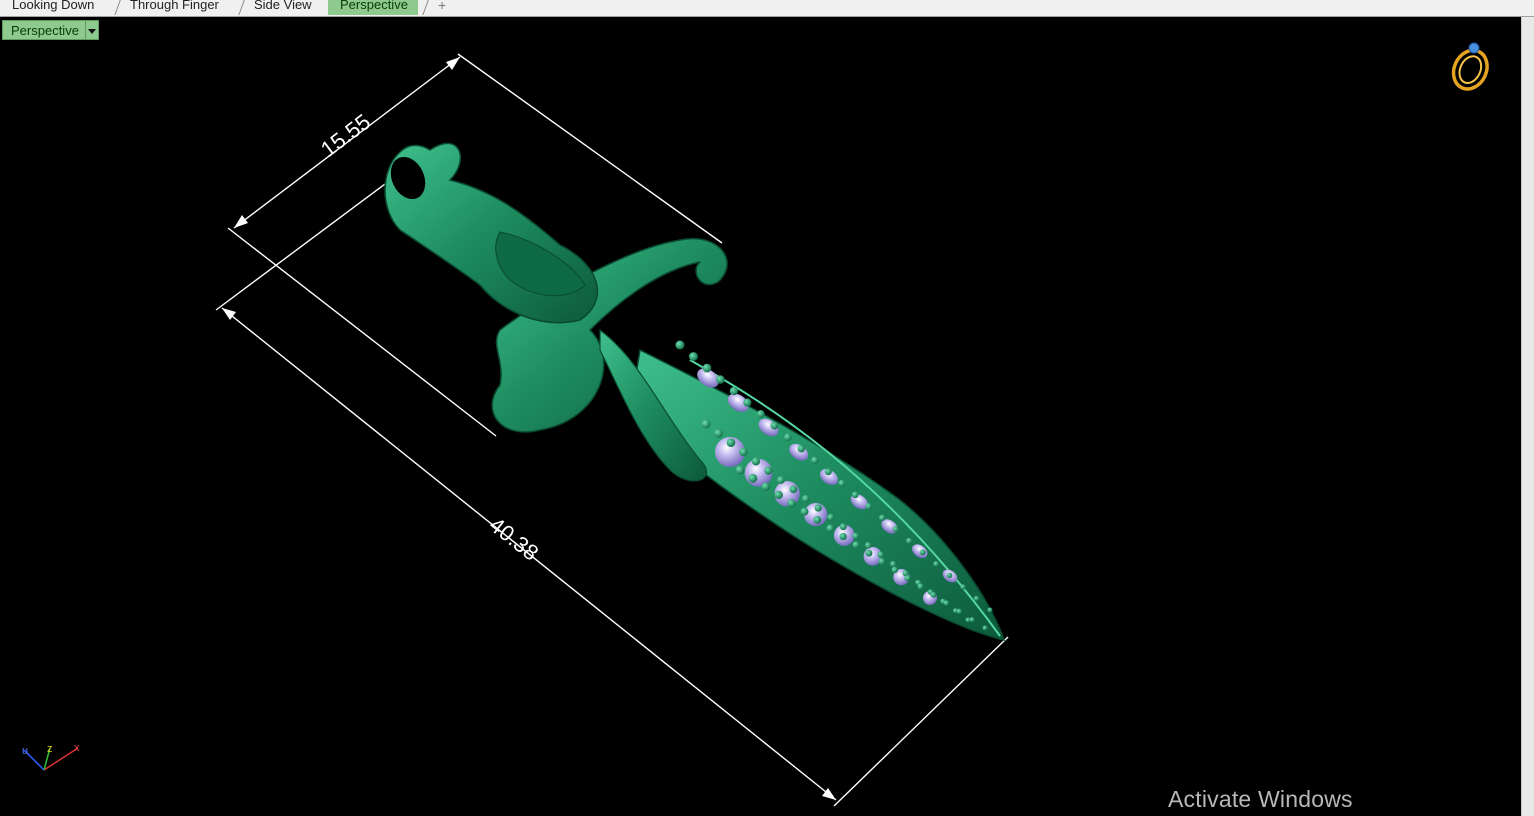  I want to click on view-selector-label: Perspective, so click(43, 30).